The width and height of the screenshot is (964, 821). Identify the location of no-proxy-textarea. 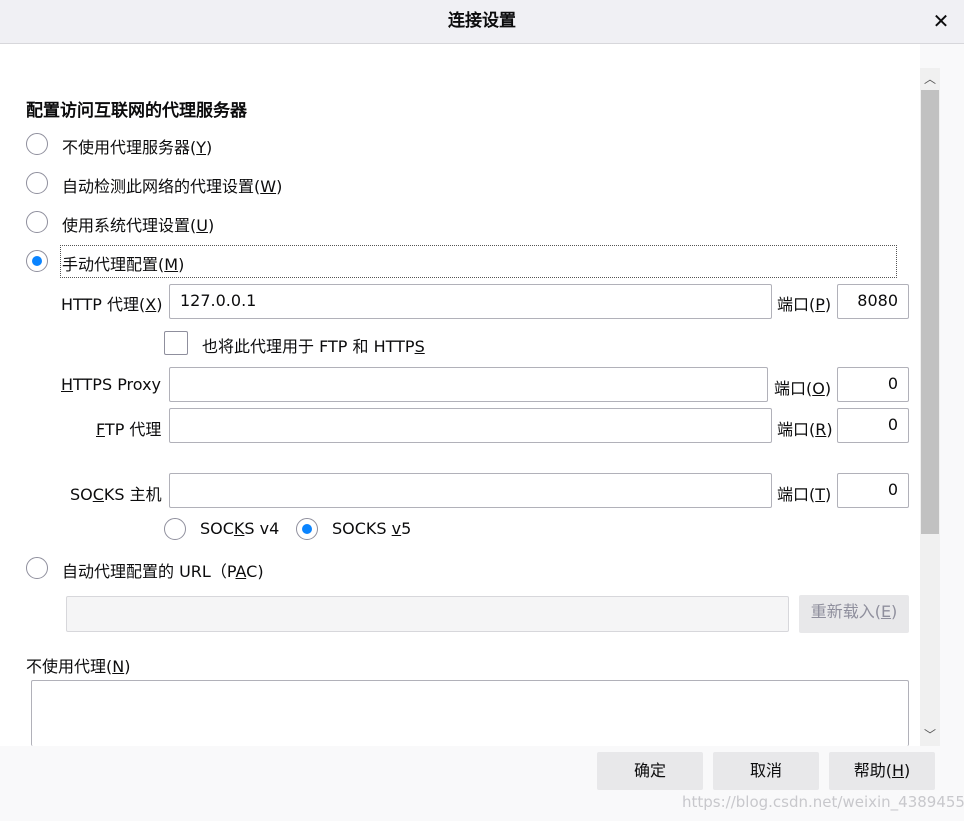
(470, 713).